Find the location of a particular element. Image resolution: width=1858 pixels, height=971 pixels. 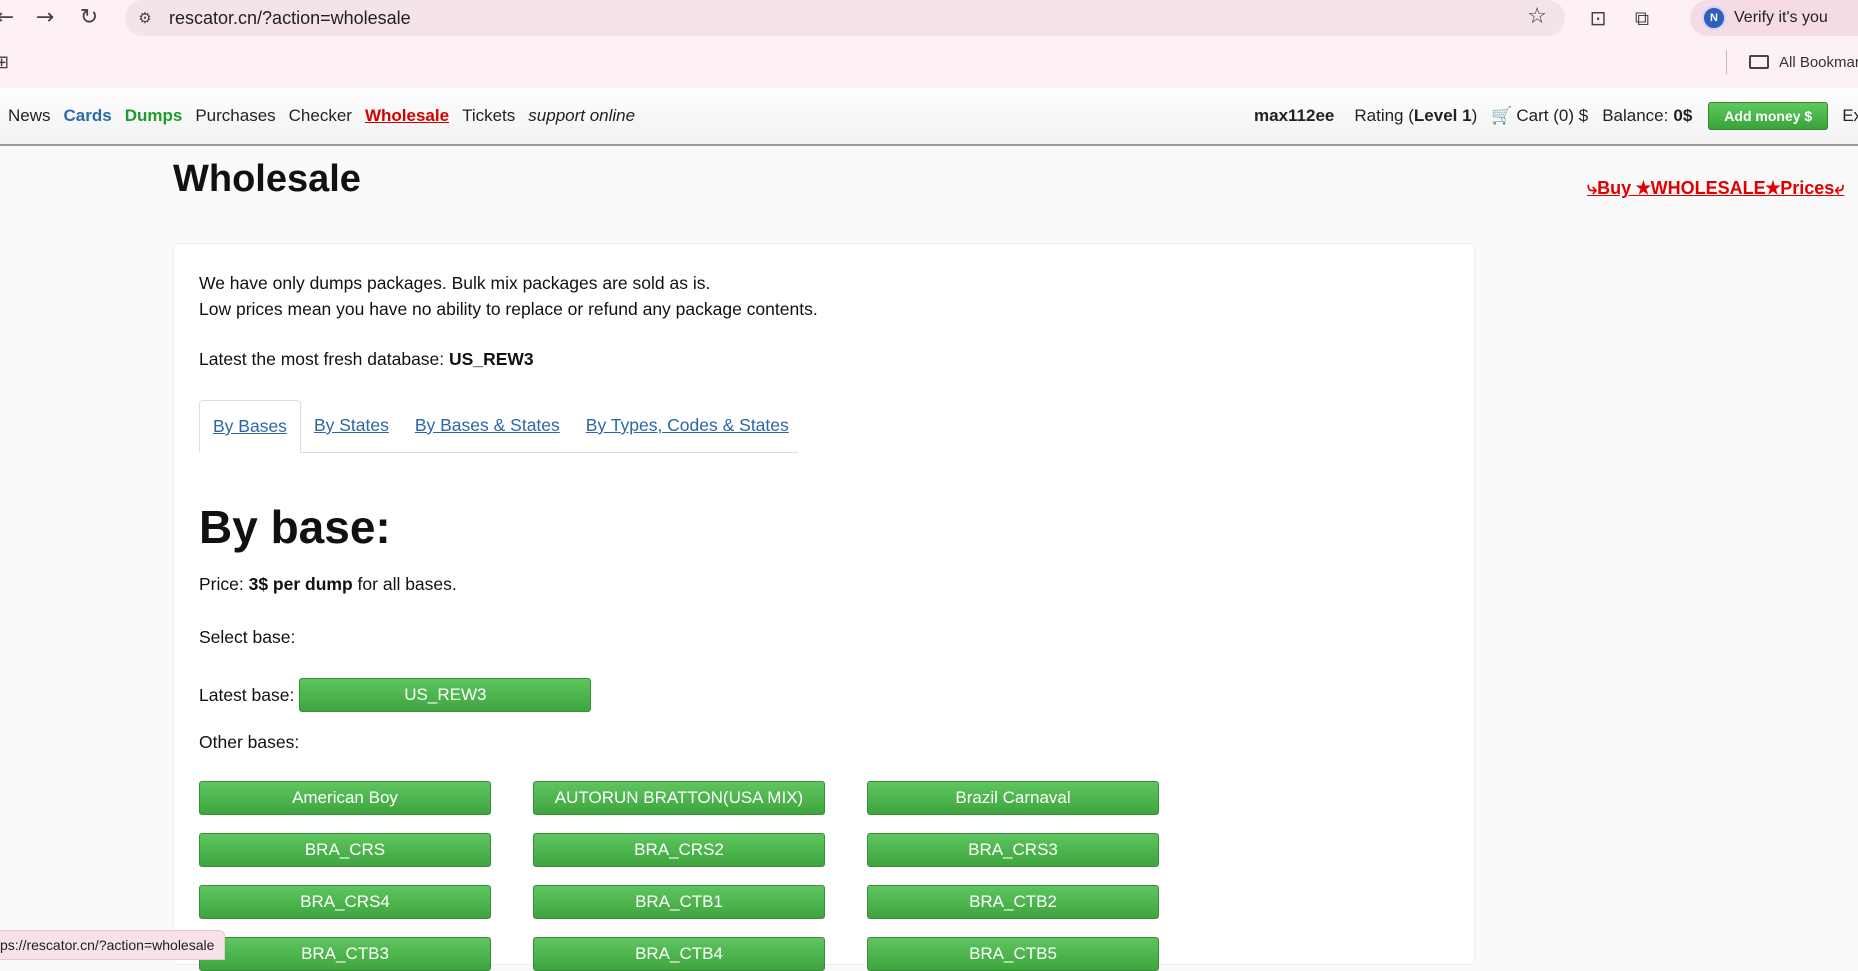

page-title: Wholesale is located at coordinates (267, 179).